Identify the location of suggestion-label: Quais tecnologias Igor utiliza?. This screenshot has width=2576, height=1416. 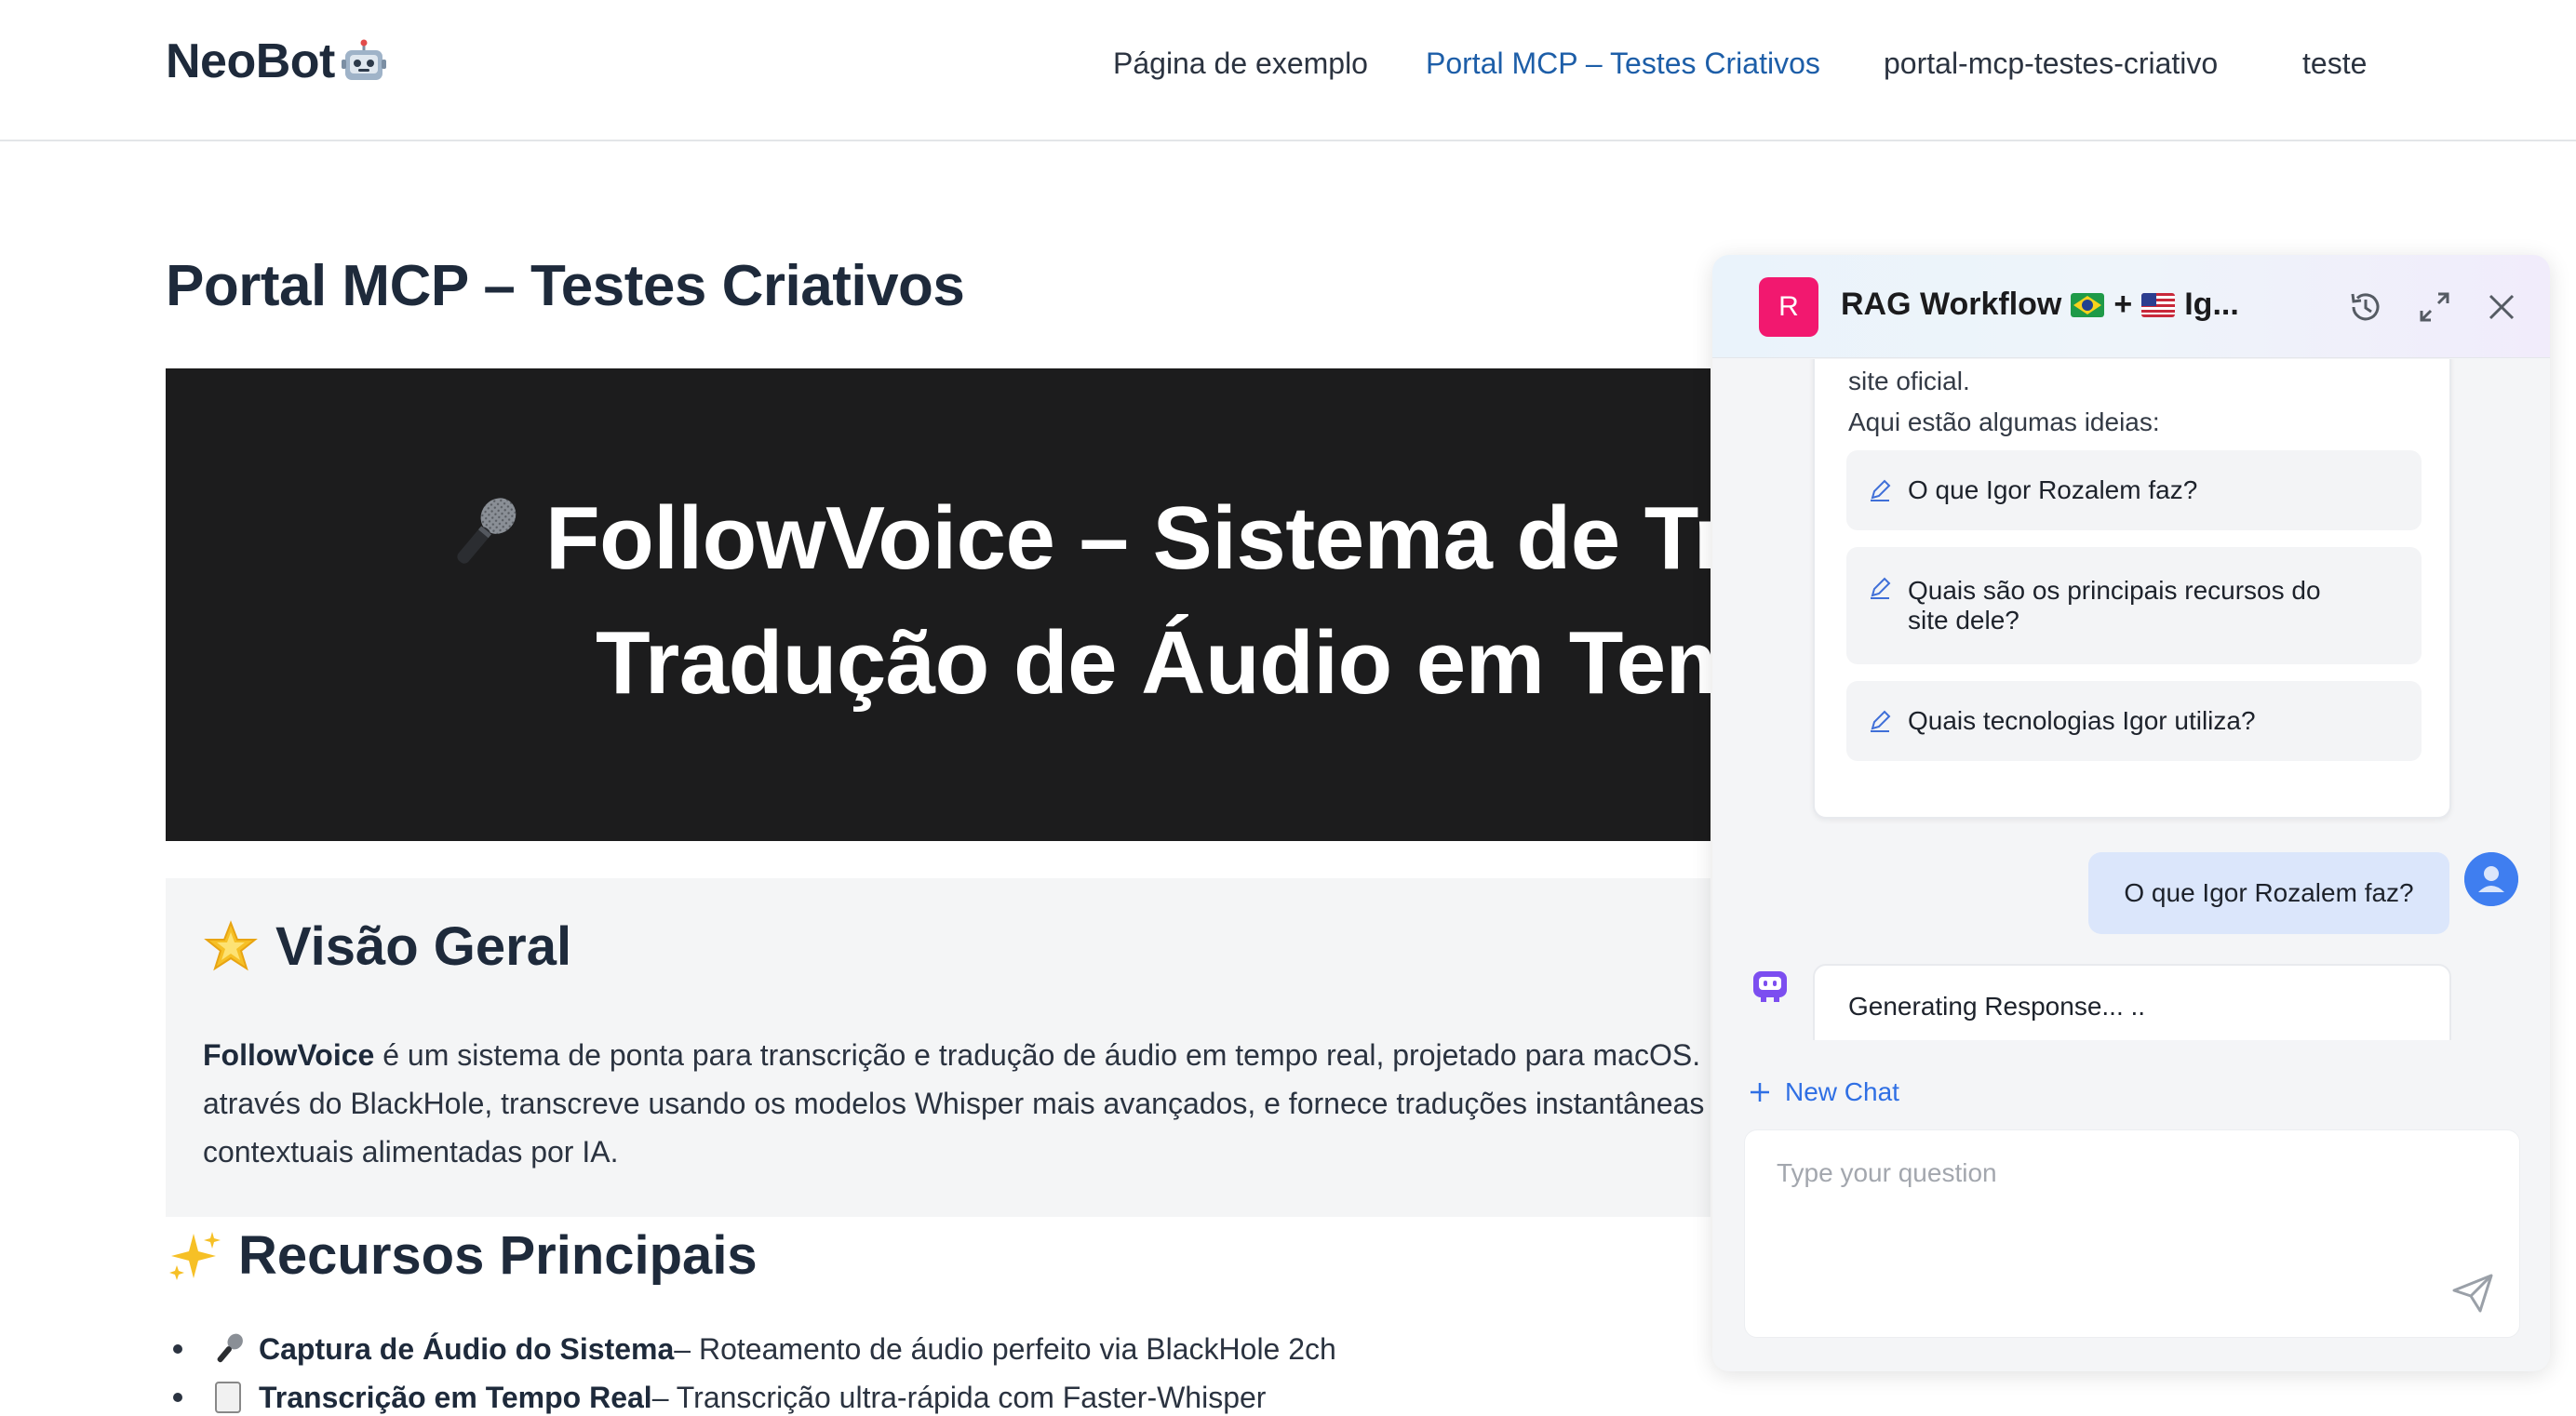
(2082, 720).